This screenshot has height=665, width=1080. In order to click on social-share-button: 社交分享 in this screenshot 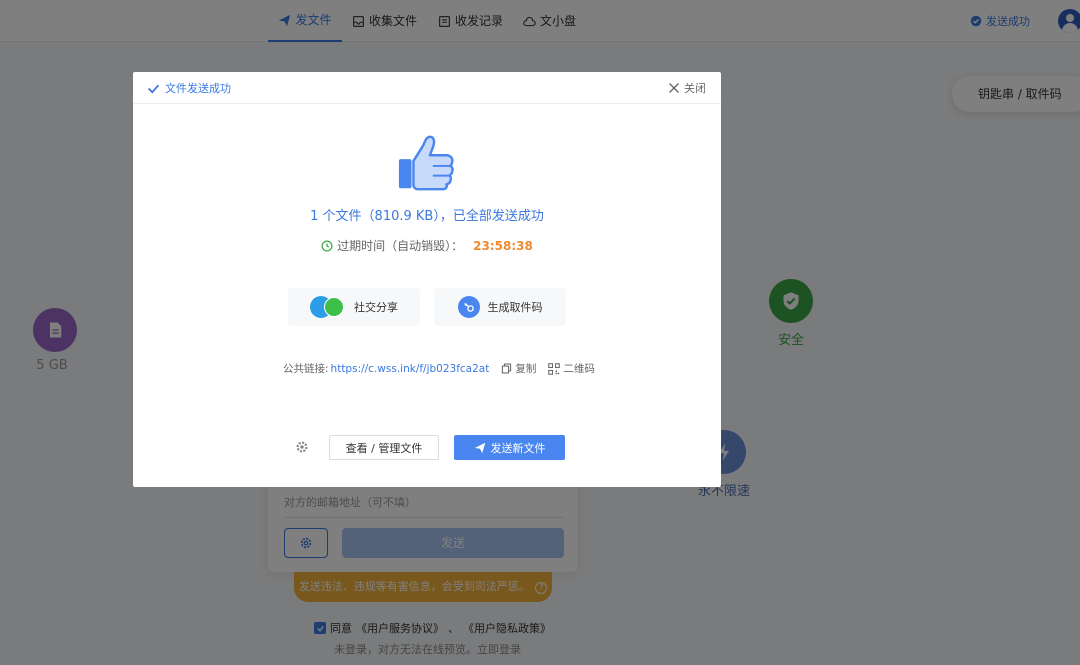, I will do `click(354, 307)`.